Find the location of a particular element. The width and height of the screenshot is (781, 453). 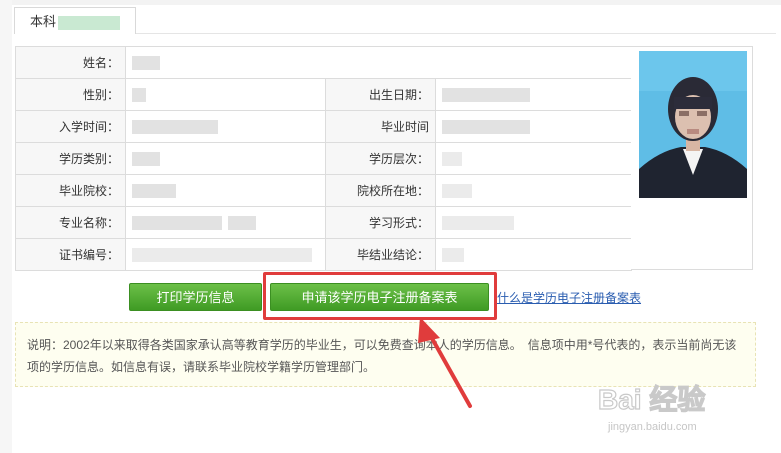

value-name is located at coordinates (378, 62).